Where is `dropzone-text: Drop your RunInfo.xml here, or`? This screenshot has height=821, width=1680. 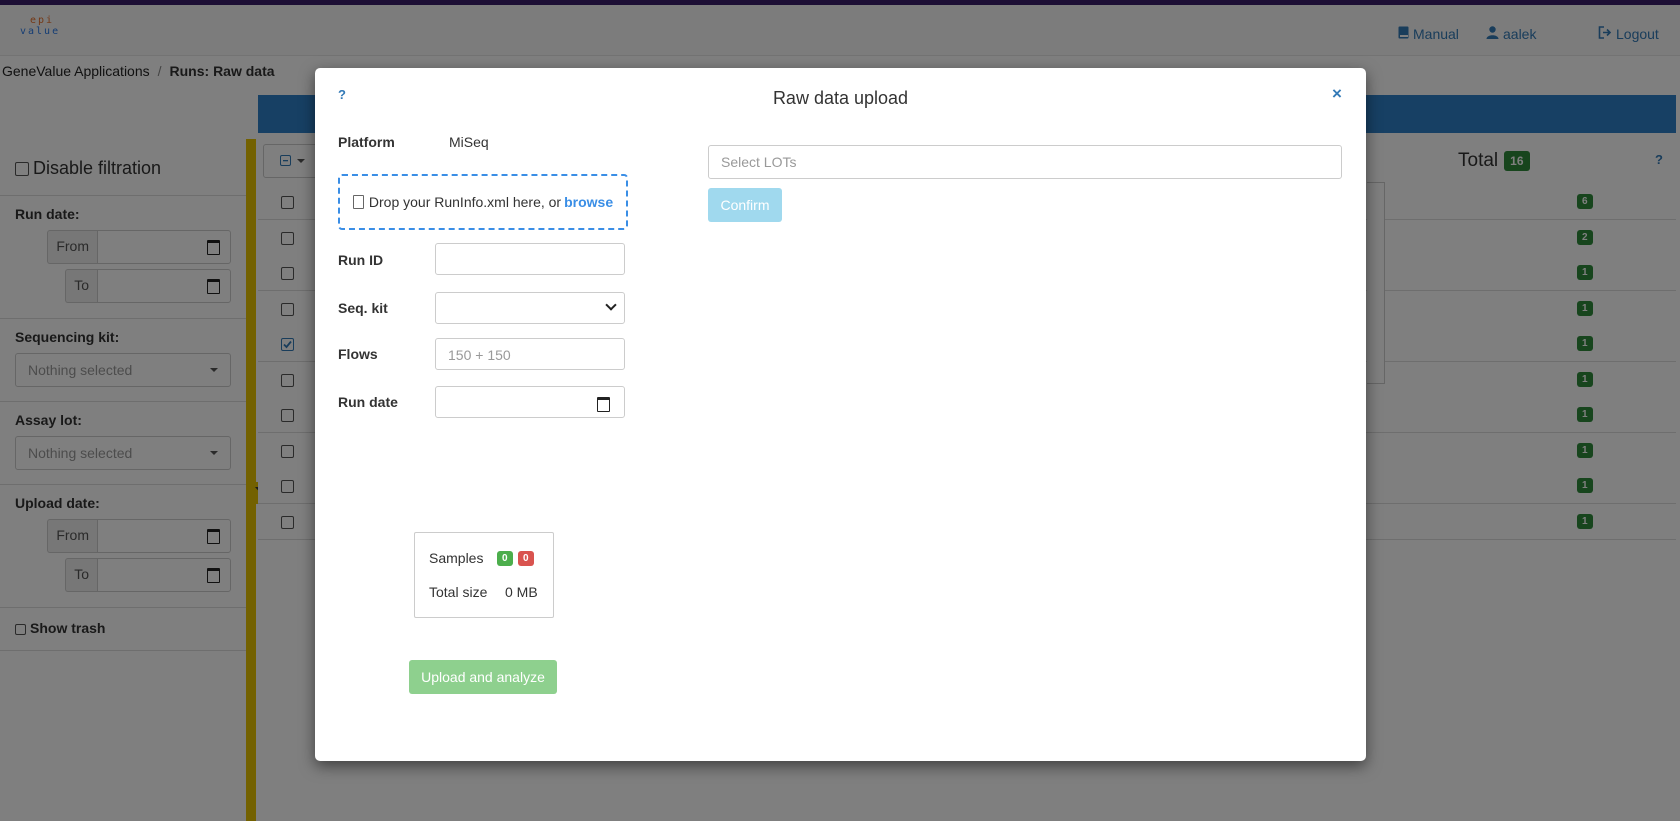
dropzone-text: Drop your RunInfo.xml here, or is located at coordinates (465, 202).